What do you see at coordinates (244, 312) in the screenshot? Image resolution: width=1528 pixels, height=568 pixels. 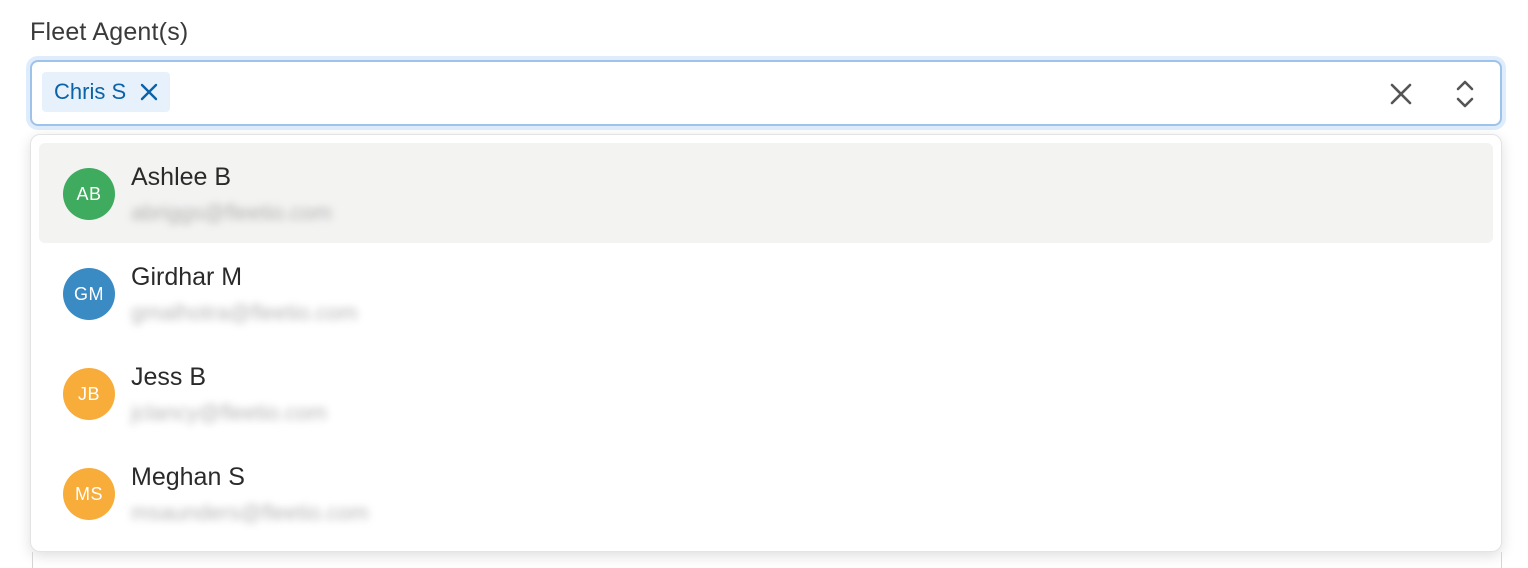 I see `option-email: gmalhotra@fleetio.com` at bounding box center [244, 312].